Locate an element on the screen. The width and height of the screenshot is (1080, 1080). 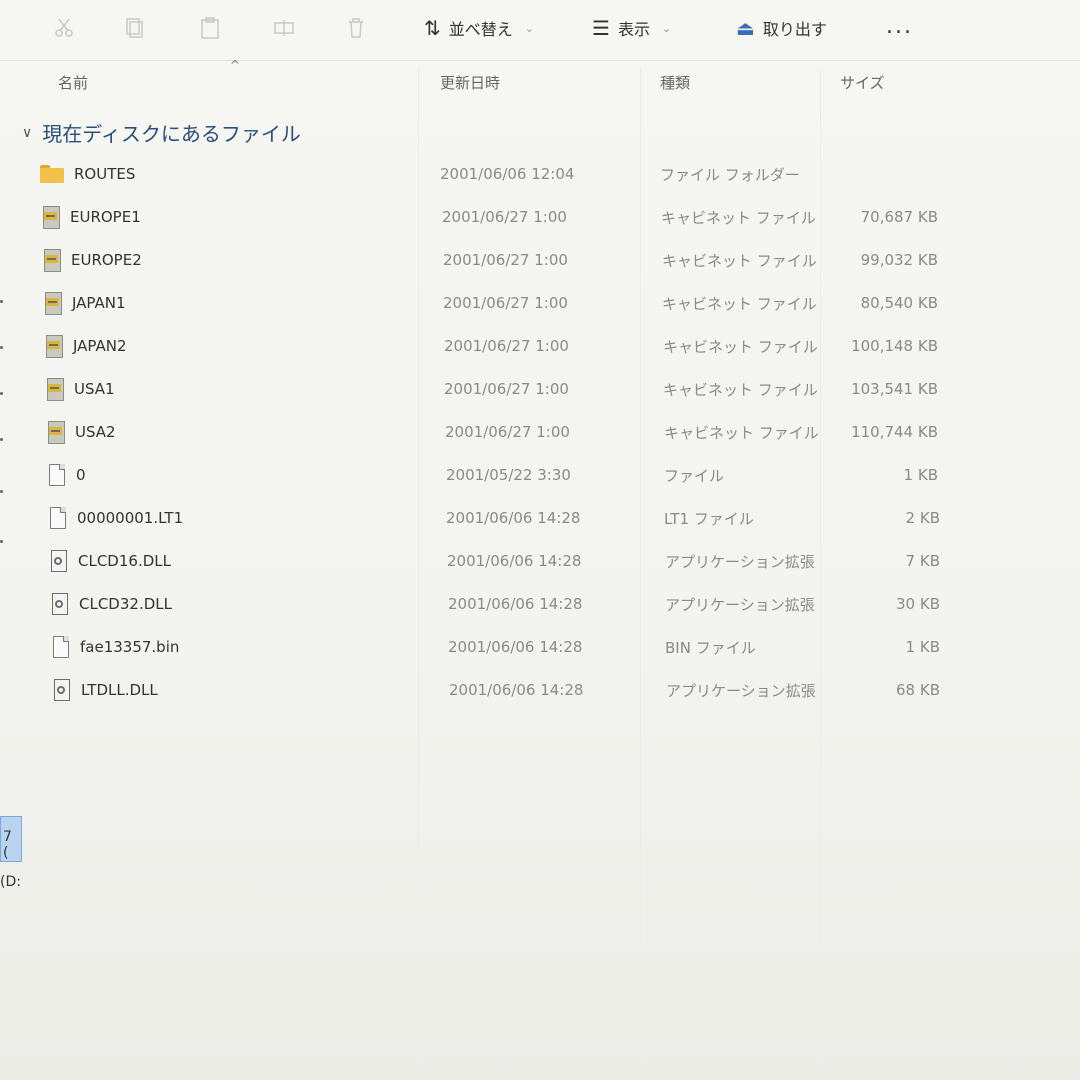
sort-icon: ⇅ is located at coordinates (432, 28).